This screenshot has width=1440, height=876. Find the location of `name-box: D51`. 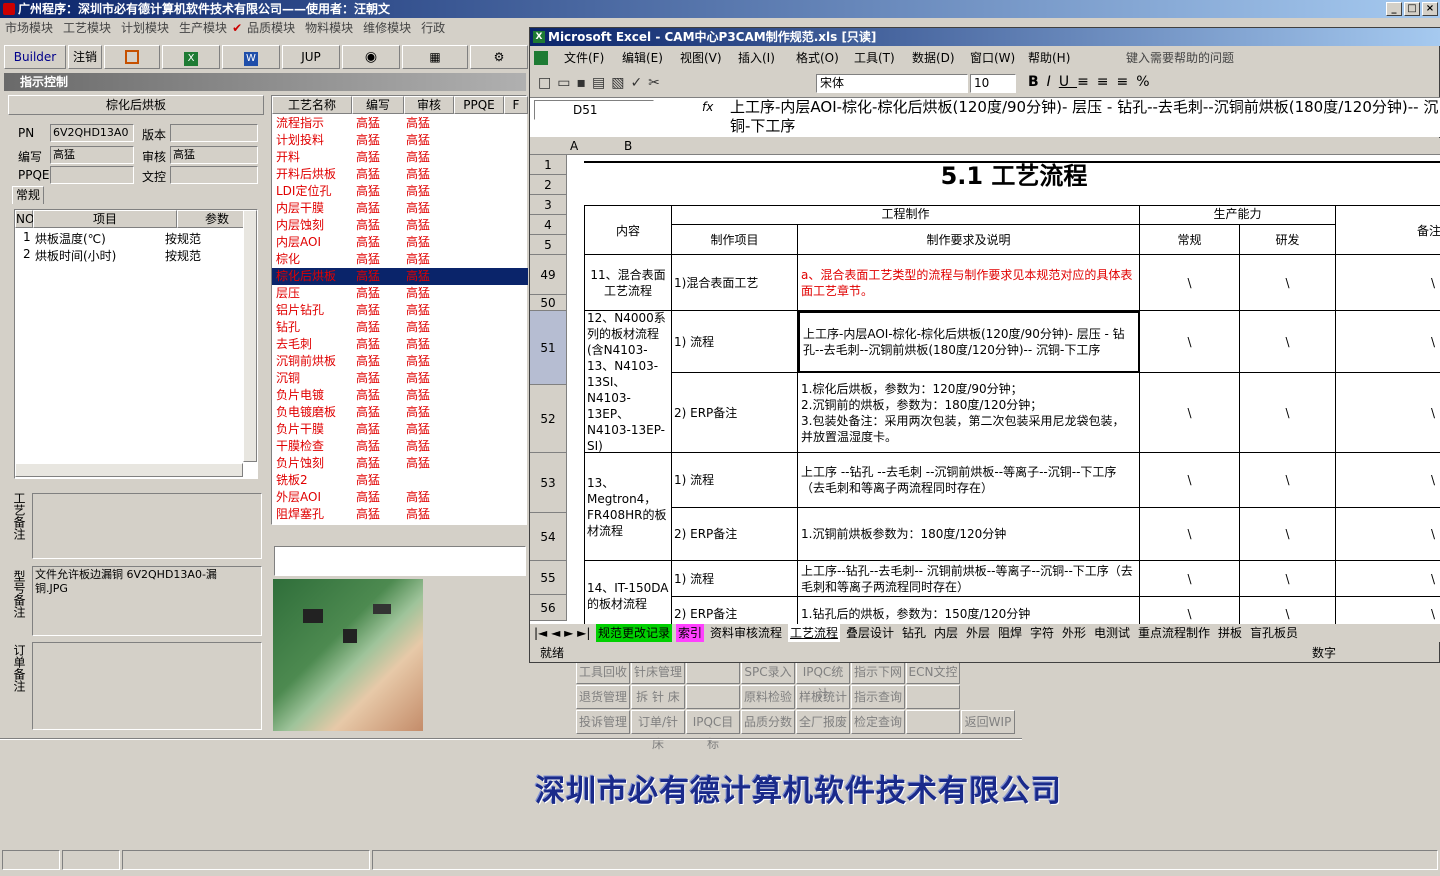

name-box: D51 is located at coordinates (594, 110).